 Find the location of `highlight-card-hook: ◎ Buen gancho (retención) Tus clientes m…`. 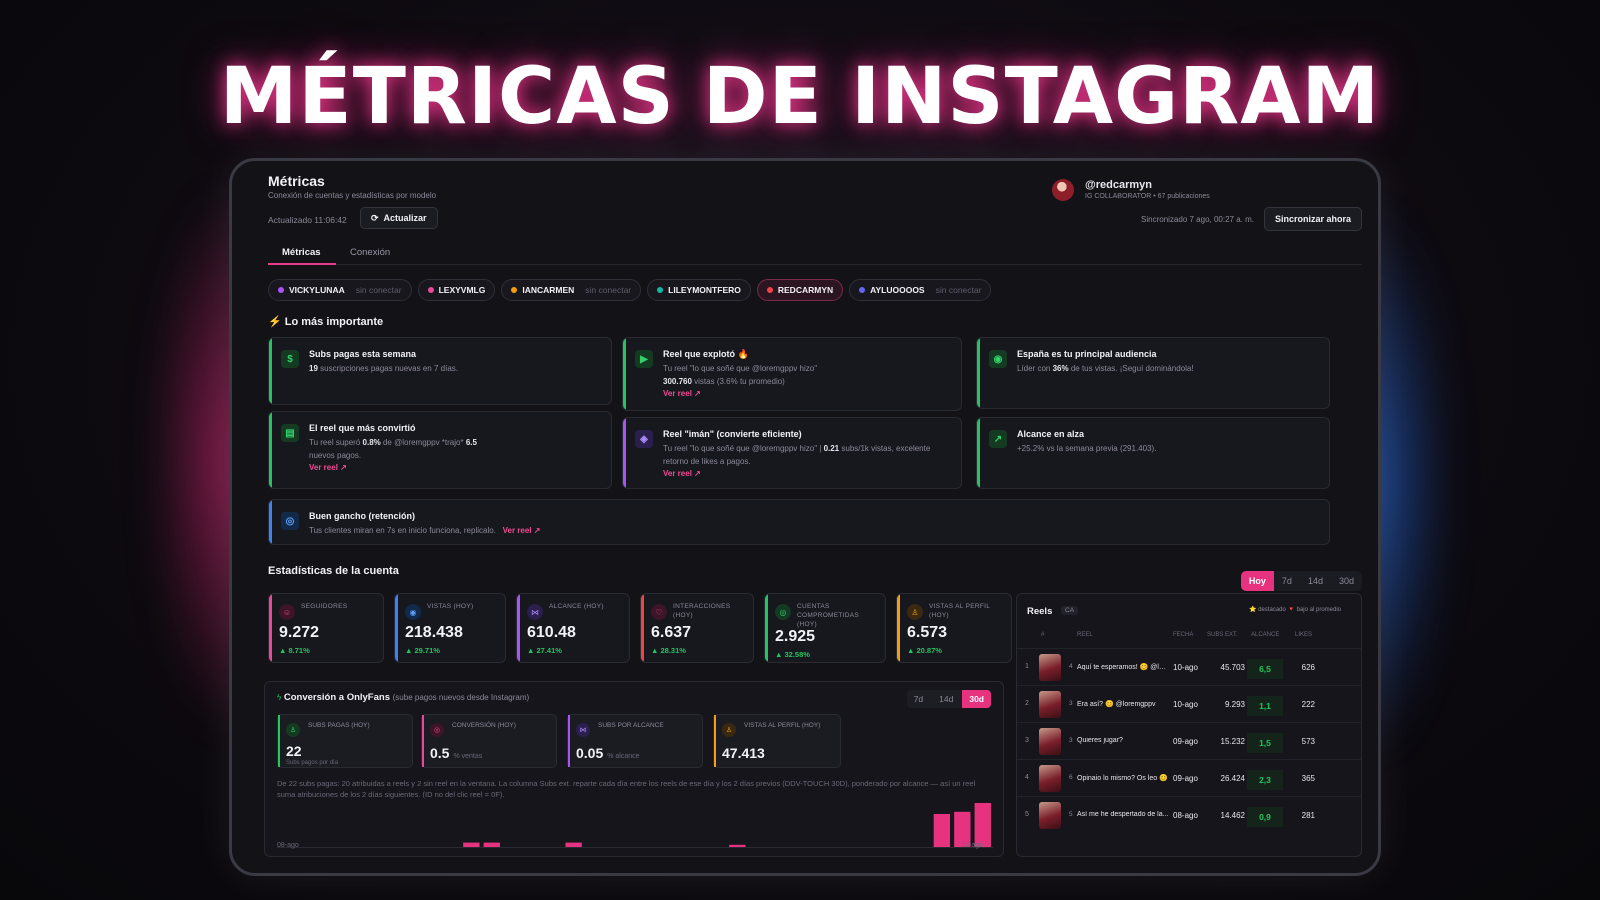

highlight-card-hook: ◎ Buen gancho (retención) Tus clientes m… is located at coordinates (799, 522).